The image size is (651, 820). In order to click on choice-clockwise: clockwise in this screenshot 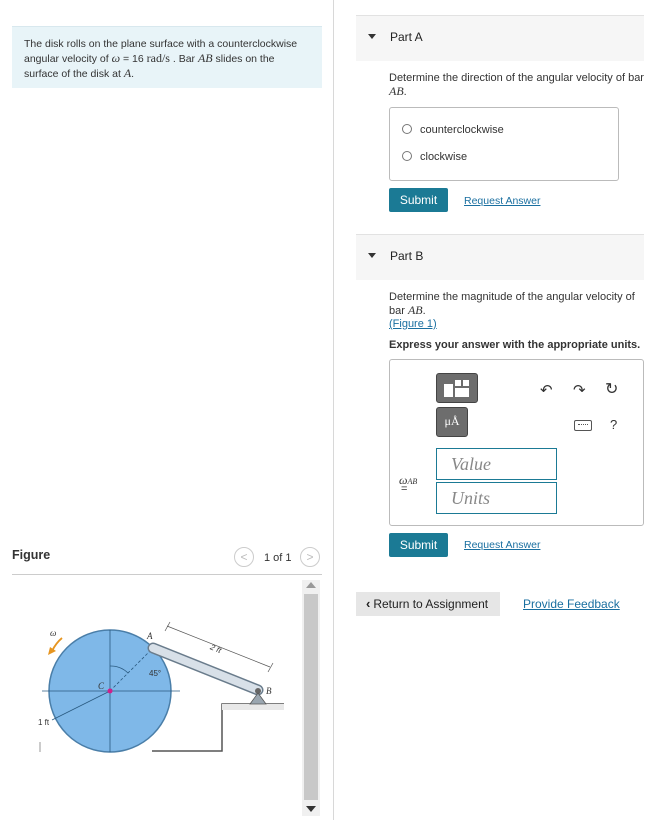, I will do `click(434, 157)`.